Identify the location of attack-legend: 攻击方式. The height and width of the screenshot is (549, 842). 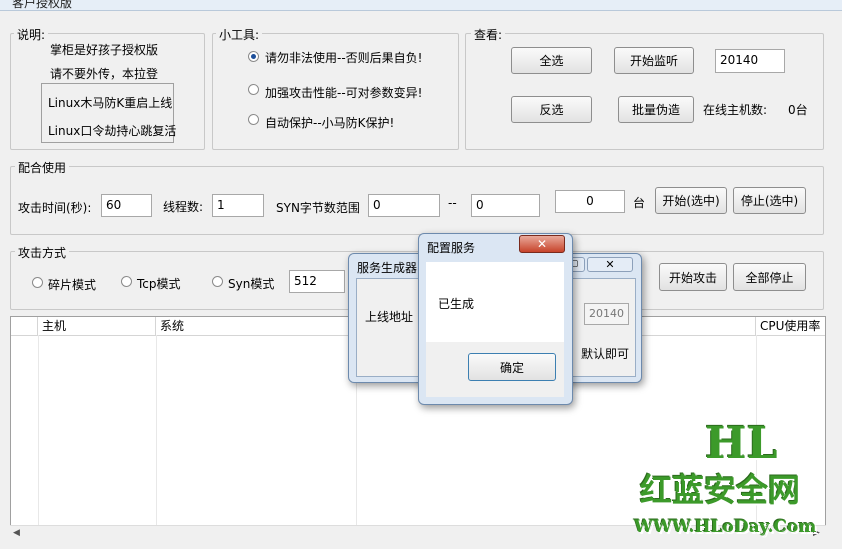
(42, 252).